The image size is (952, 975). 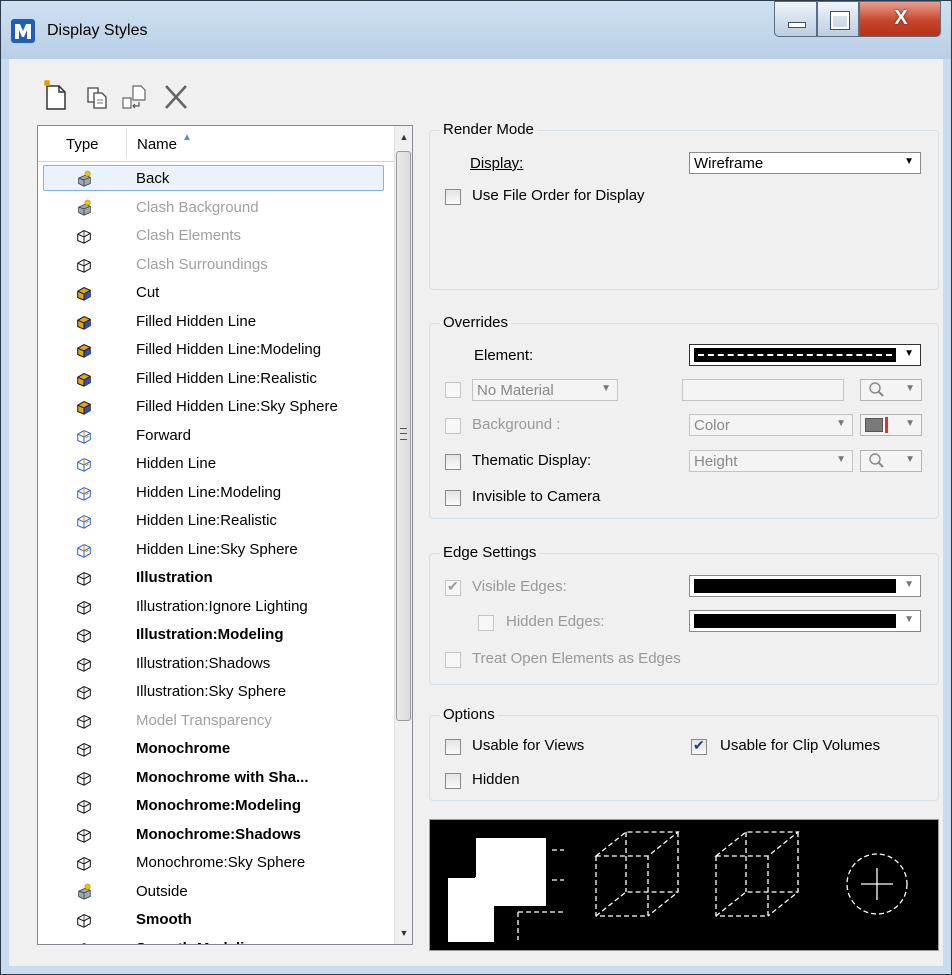 I want to click on list-item: Clash Elements, so click(x=216, y=236).